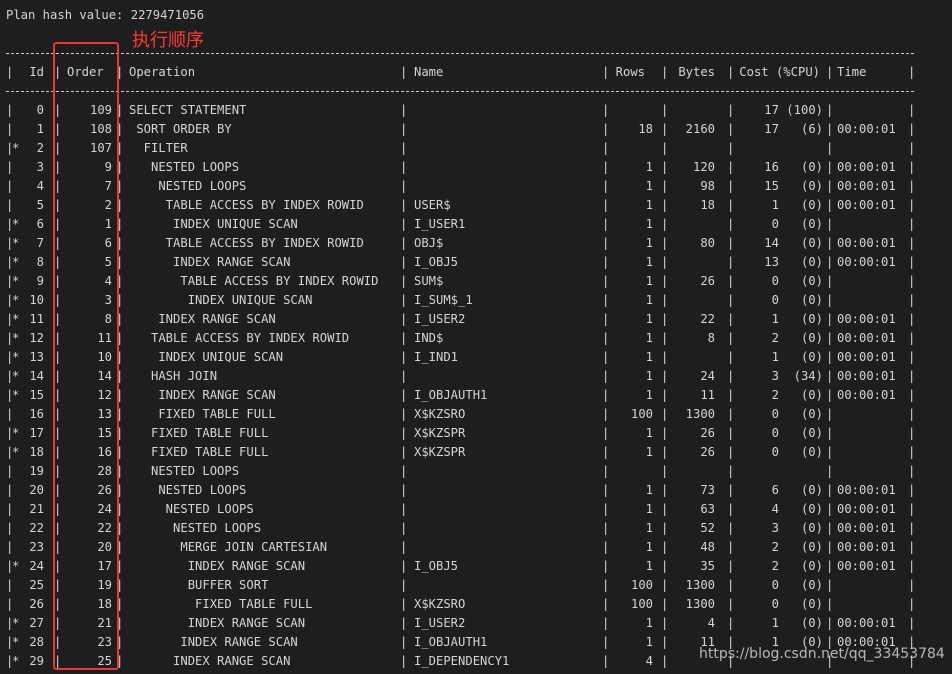  Describe the element at coordinates (228, 547) in the screenshot. I see `cell-operation: MERGE JOIN CARTESIAN` at that location.